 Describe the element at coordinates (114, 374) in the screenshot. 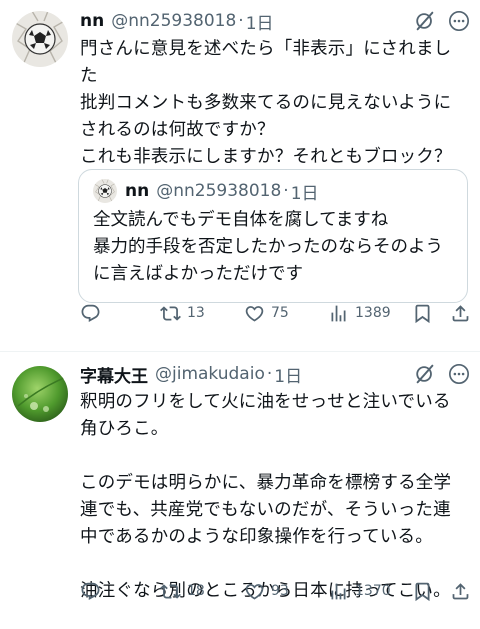

I see `display-name: 字幕大王` at that location.